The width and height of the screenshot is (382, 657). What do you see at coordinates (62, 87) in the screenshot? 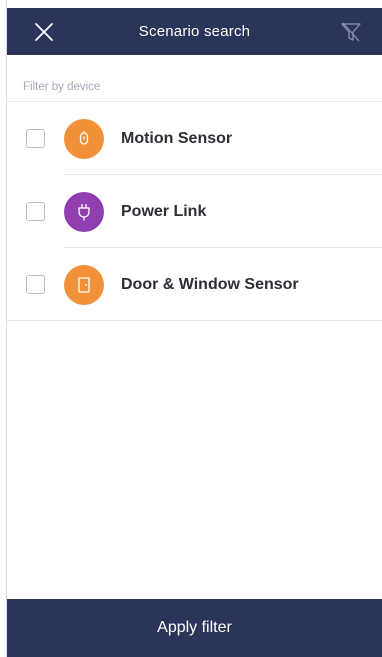
I see `filter-section-label: Filter by device` at bounding box center [62, 87].